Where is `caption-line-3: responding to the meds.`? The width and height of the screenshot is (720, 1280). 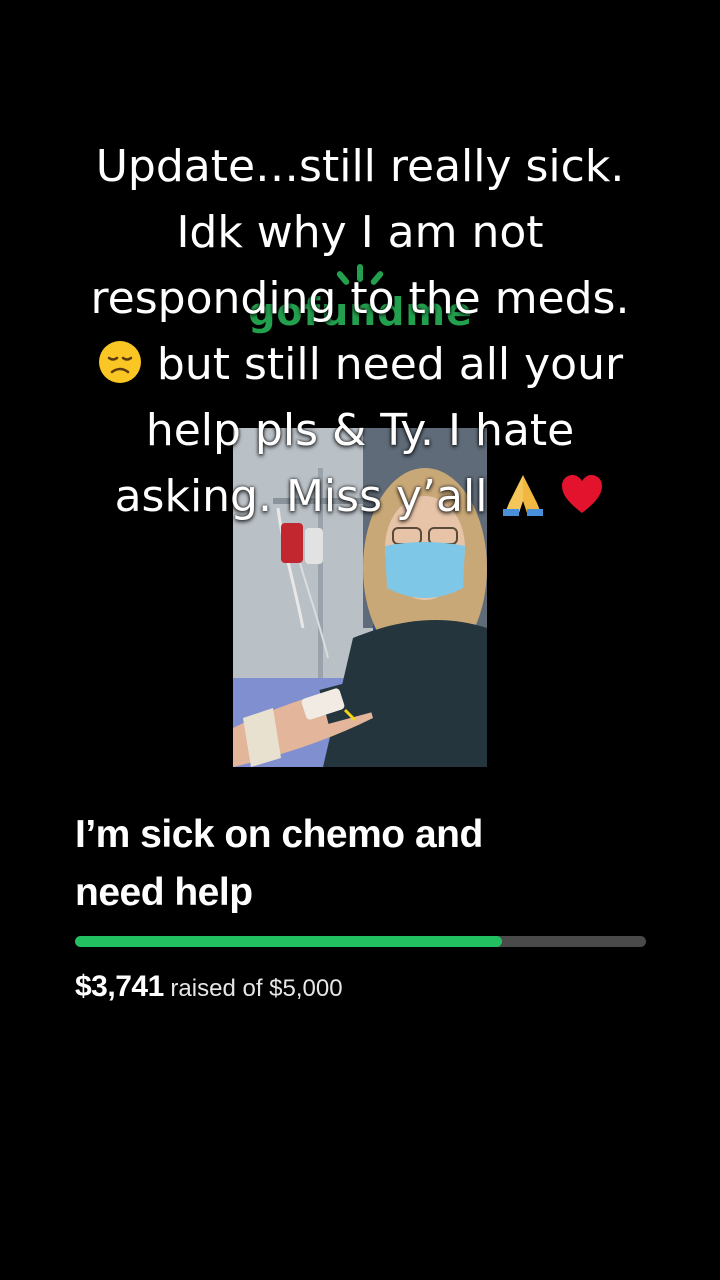
caption-line-3: responding to the meds. is located at coordinates (360, 298).